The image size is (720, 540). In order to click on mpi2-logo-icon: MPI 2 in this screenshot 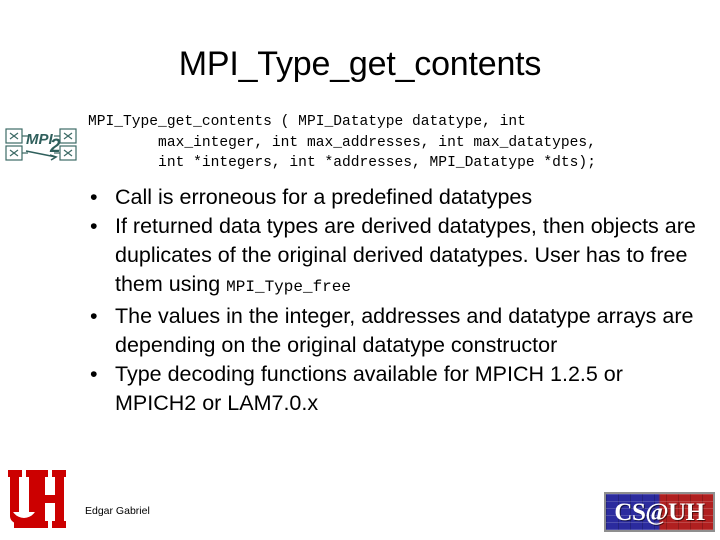, I will do `click(41, 144)`.